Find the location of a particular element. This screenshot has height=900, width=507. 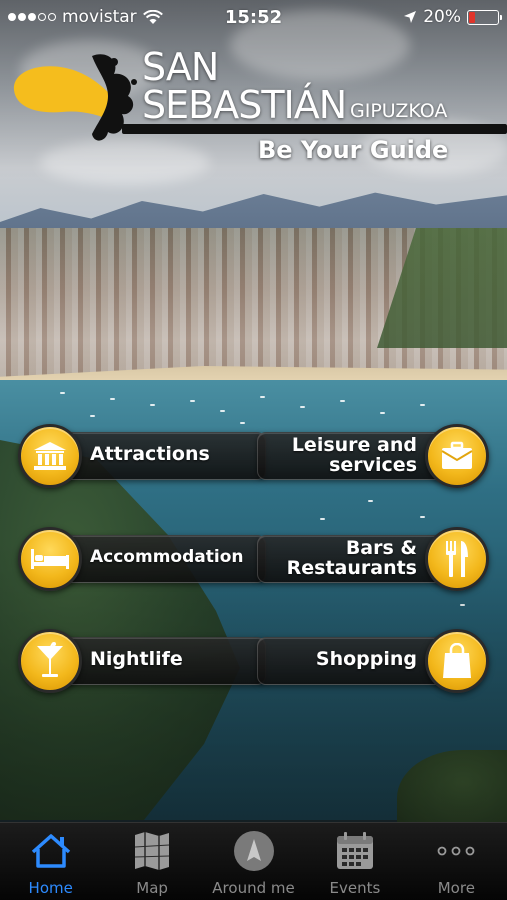

tab-around-me-label: Around me is located at coordinates (253, 888).